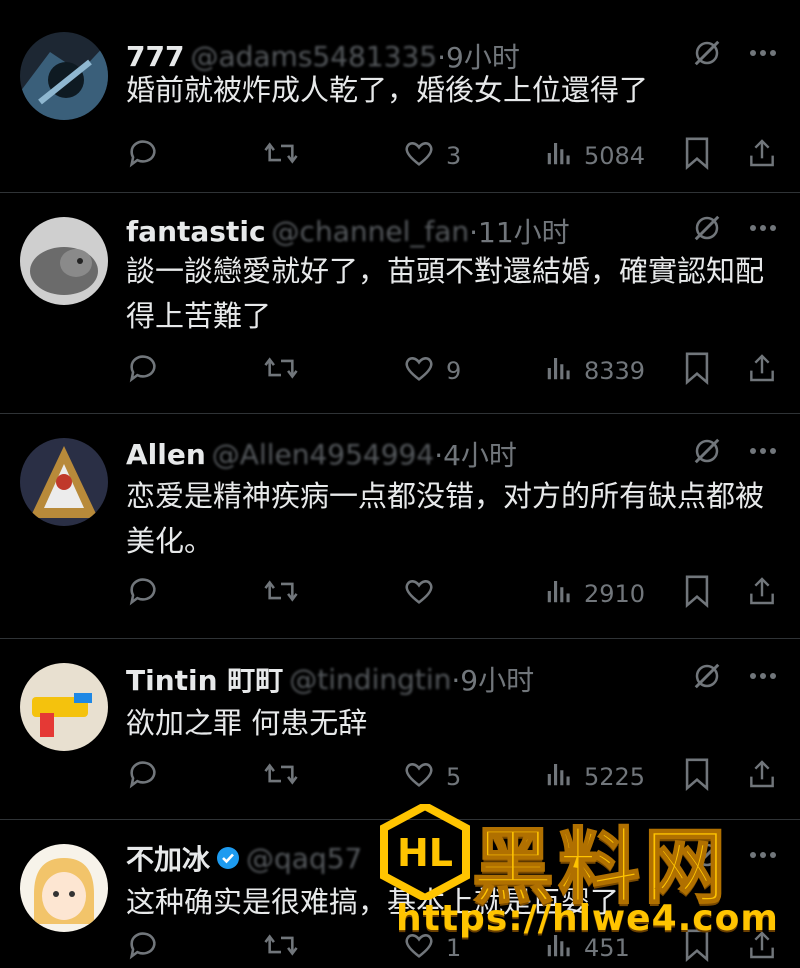 The width and height of the screenshot is (800, 968). I want to click on display-name: 不加冰, so click(168, 858).